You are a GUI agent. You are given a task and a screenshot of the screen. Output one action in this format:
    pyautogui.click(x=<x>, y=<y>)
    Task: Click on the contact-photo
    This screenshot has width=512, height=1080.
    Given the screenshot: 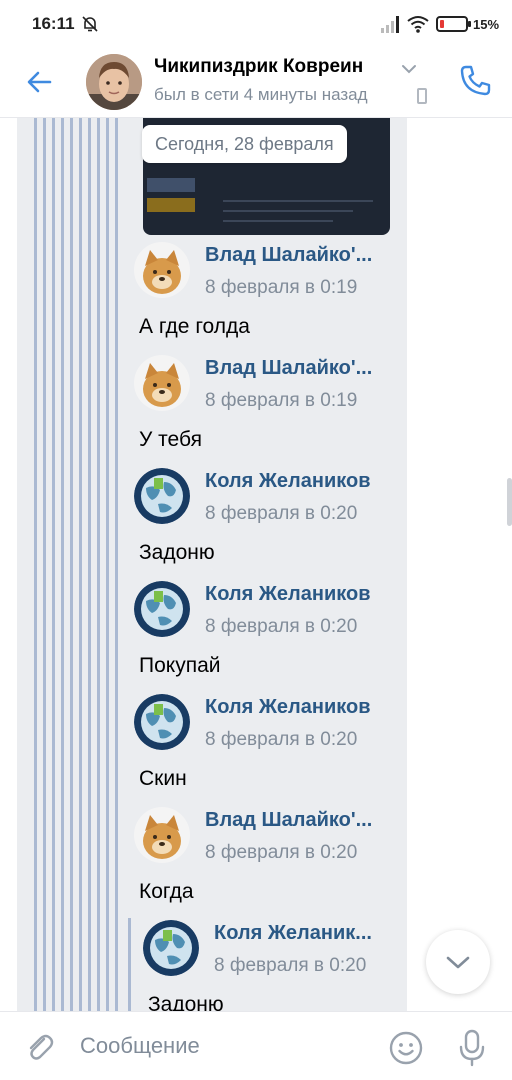 What is the action you would take?
    pyautogui.click(x=114, y=82)
    